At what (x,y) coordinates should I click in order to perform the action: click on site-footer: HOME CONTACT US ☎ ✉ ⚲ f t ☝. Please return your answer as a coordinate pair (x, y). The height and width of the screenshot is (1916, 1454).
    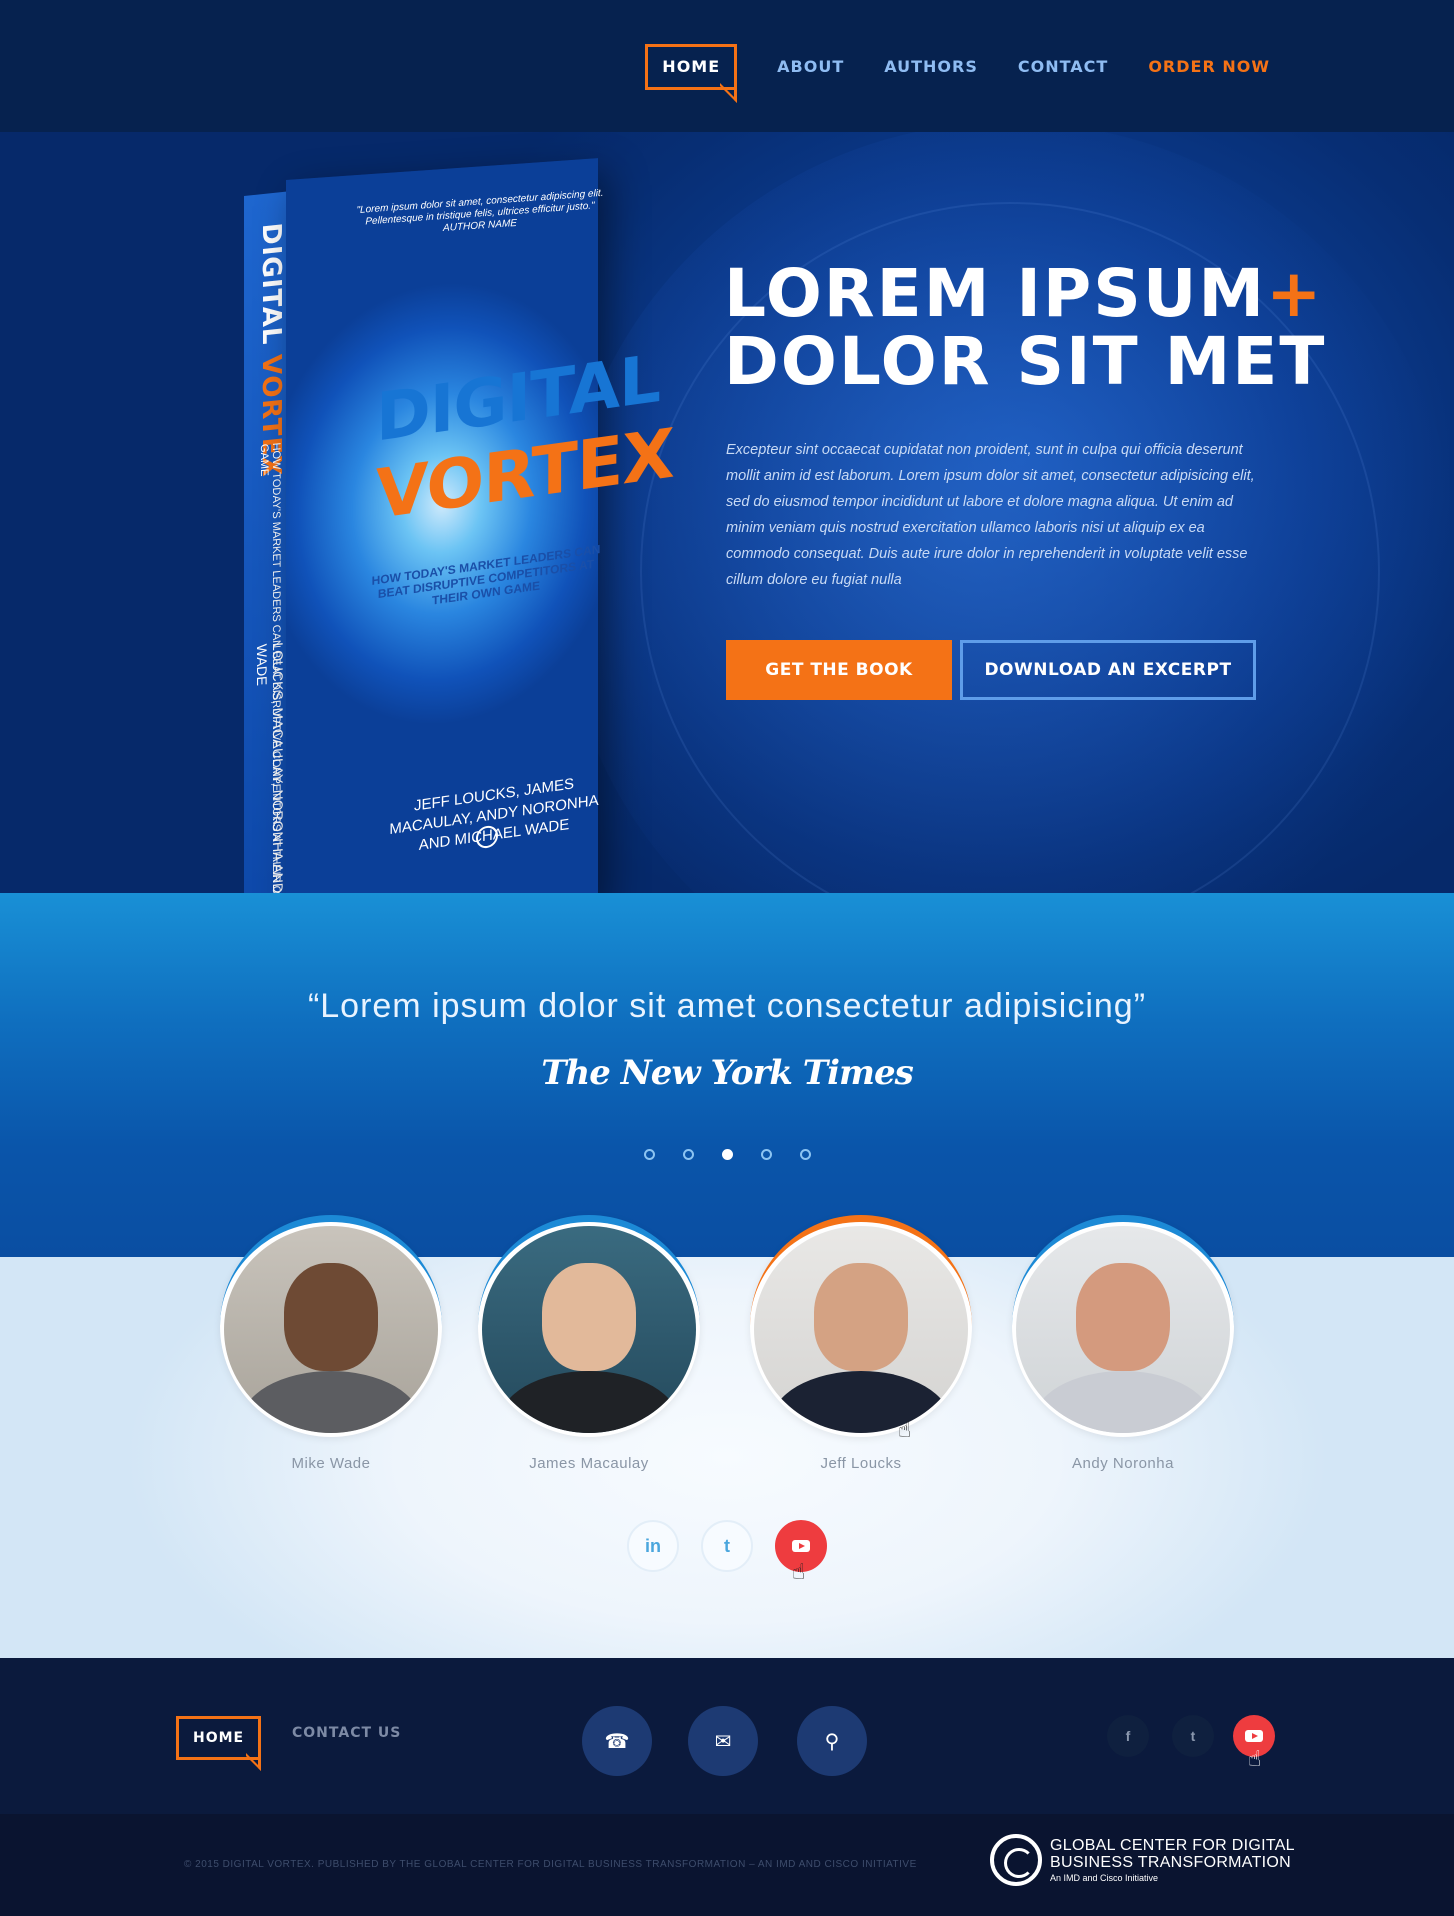
    Looking at the image, I should click on (727, 1736).